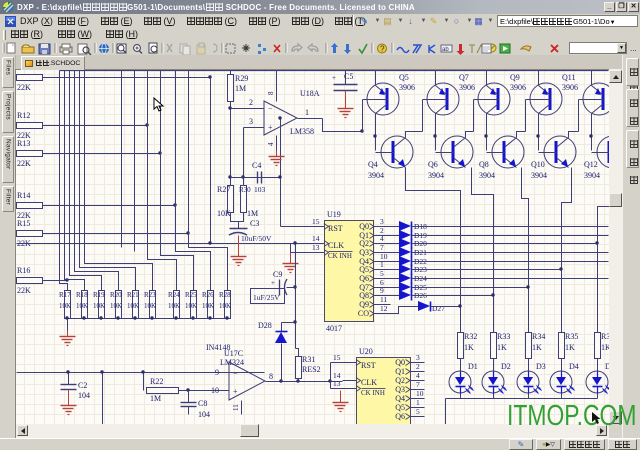 This screenshot has width=640, height=450. What do you see at coordinates (368, 365) in the screenshot?
I see `svg-text: RST` at bounding box center [368, 365].